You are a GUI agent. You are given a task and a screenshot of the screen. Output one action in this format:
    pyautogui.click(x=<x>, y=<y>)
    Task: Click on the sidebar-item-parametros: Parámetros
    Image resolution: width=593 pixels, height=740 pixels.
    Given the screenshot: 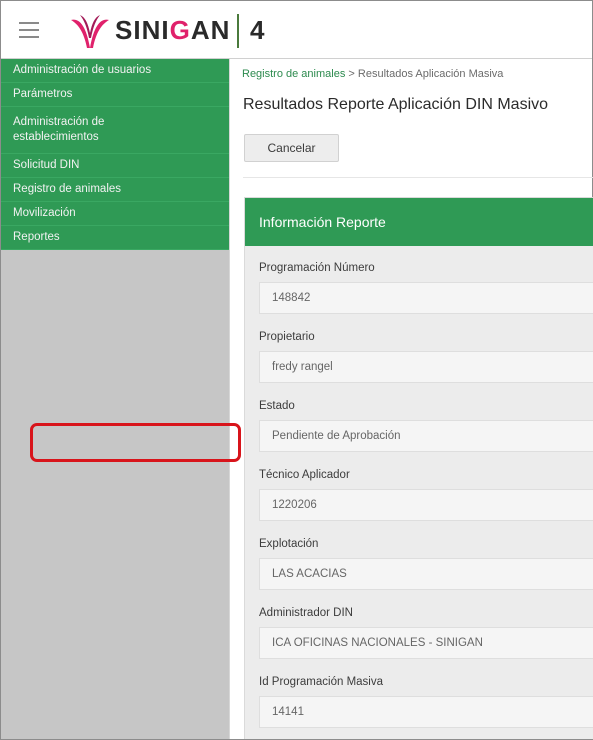 What is the action you would take?
    pyautogui.click(x=115, y=95)
    